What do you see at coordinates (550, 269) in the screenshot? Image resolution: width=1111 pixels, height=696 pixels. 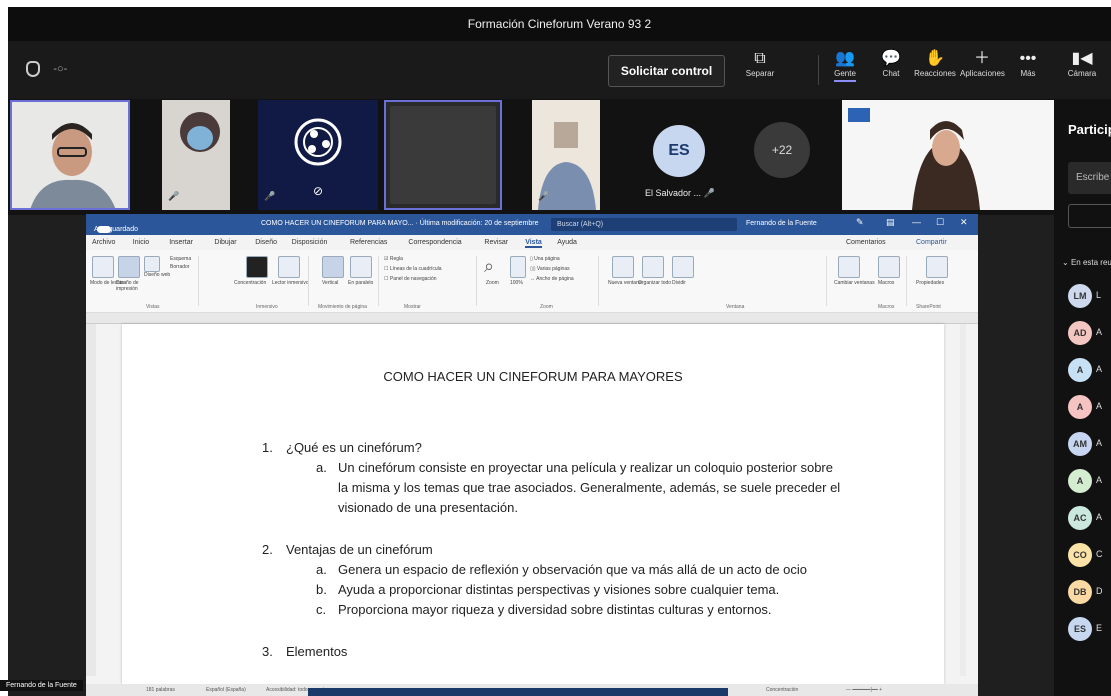 I see `multiple-pages-button: ▯▯ Varias páginas` at bounding box center [550, 269].